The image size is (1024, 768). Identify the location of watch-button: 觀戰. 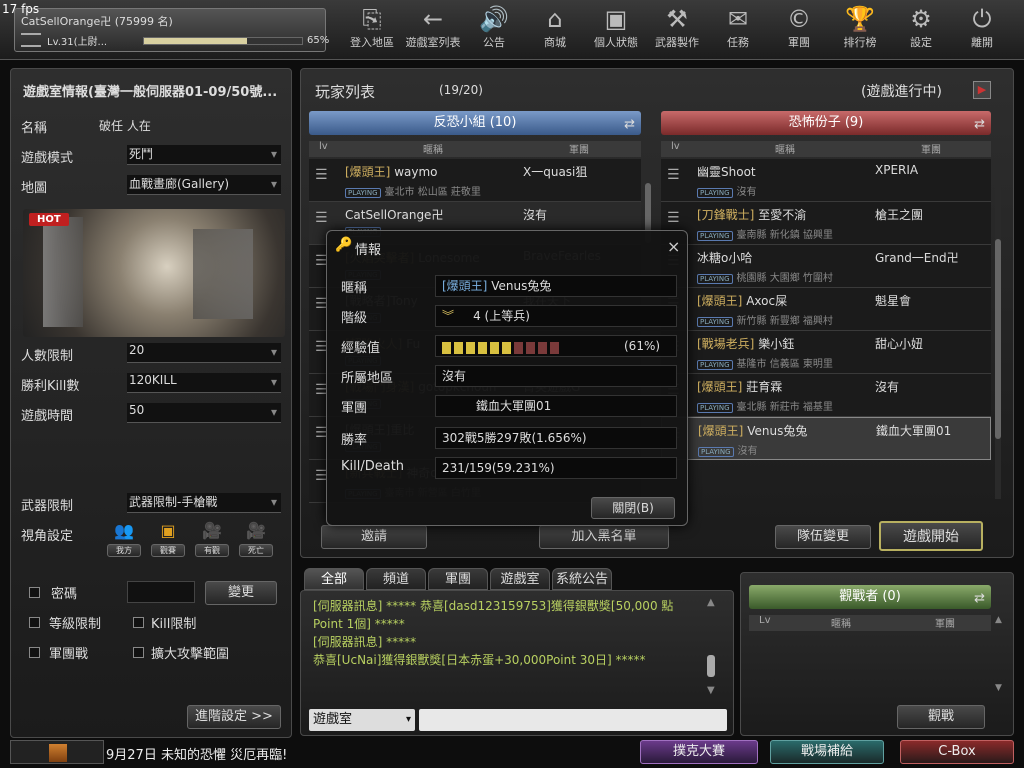
(941, 717).